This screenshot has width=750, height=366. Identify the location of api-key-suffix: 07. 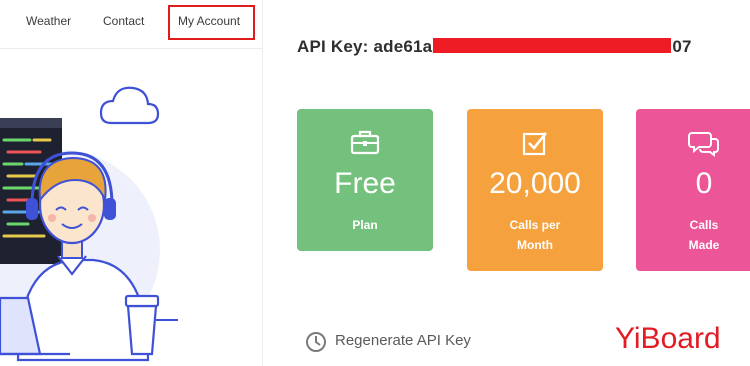
(682, 46).